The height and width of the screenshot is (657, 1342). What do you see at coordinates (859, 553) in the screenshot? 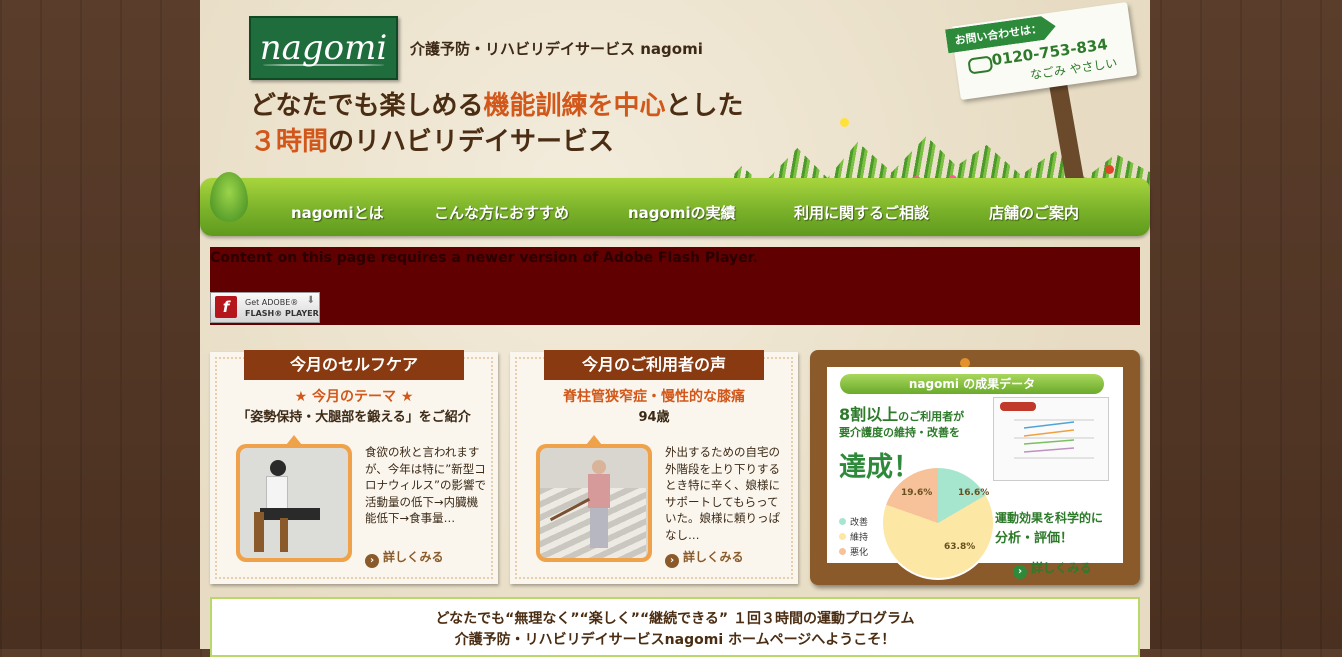
I see `legend-label: 悪化` at bounding box center [859, 553].